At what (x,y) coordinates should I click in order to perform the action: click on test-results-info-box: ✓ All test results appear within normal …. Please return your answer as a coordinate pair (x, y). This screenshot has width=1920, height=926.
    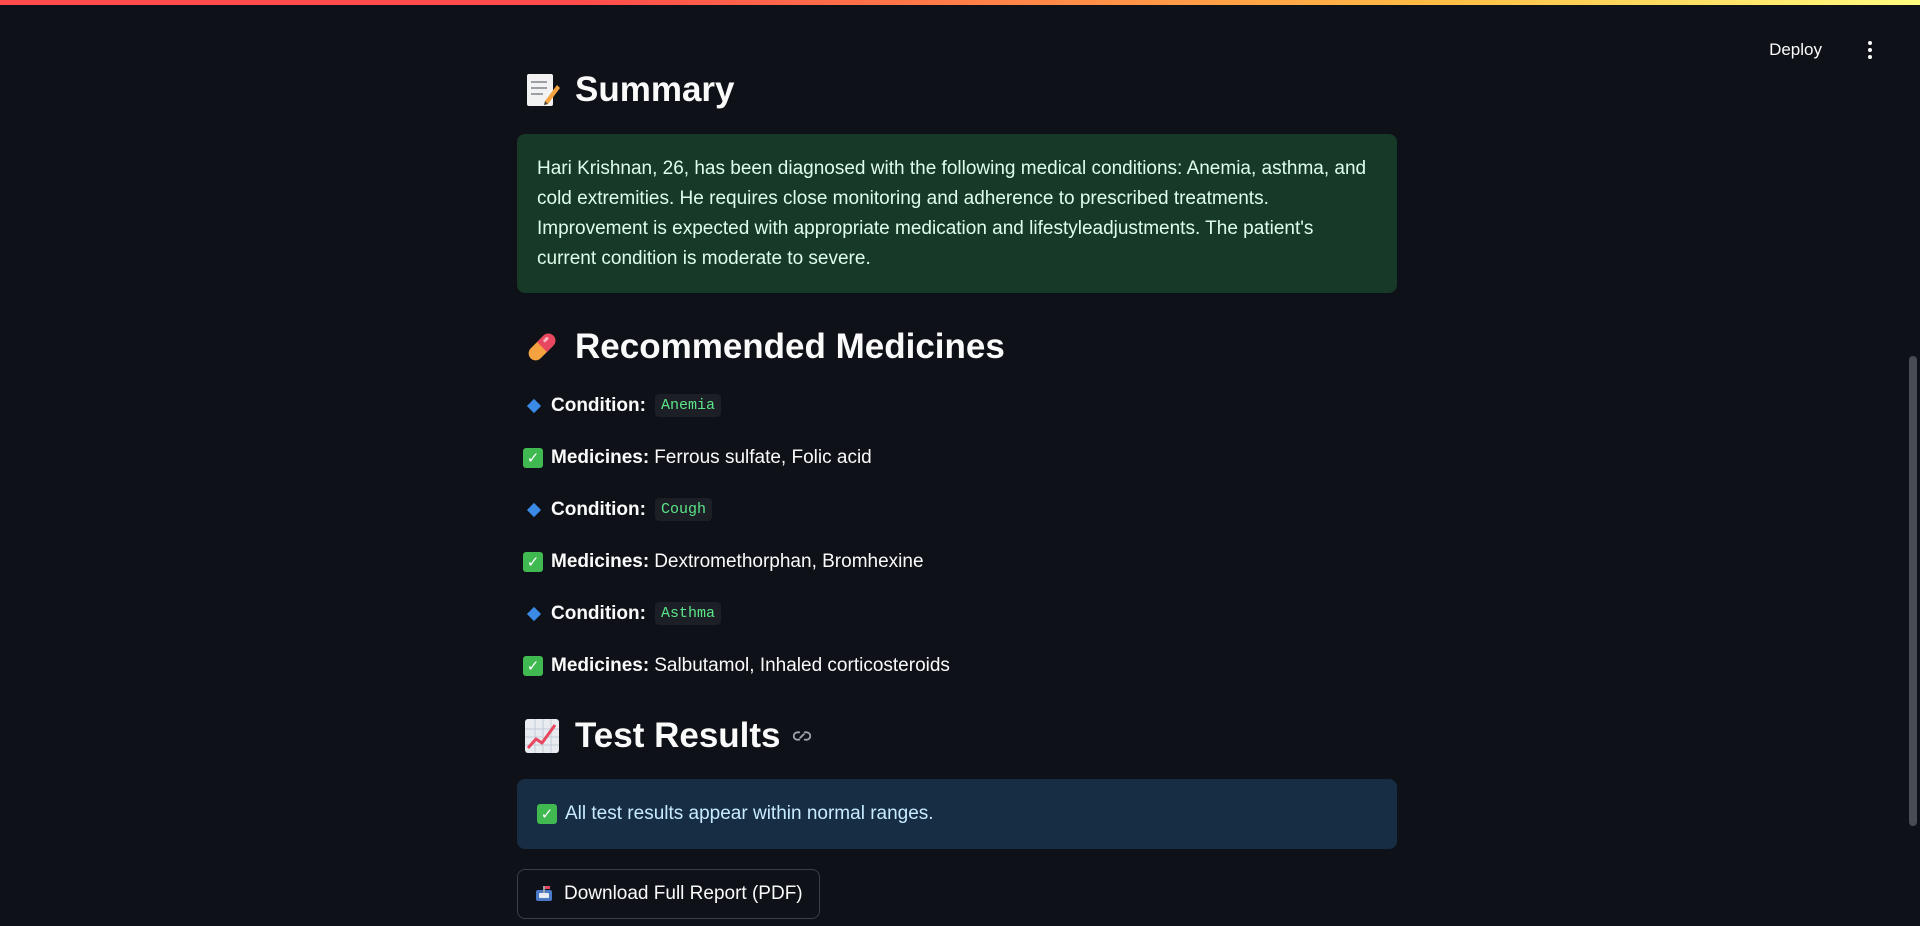
    Looking at the image, I should click on (957, 814).